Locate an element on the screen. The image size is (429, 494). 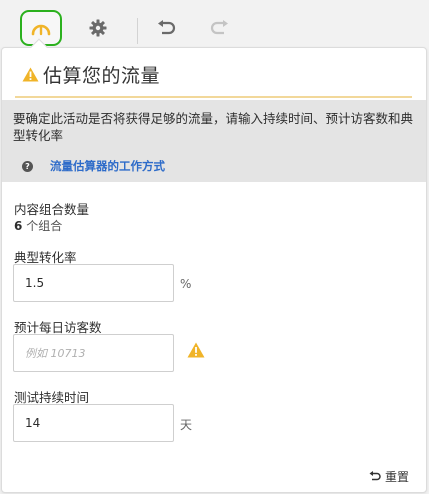
help-row: ? 流量估算器的工作方式 is located at coordinates (93, 166).